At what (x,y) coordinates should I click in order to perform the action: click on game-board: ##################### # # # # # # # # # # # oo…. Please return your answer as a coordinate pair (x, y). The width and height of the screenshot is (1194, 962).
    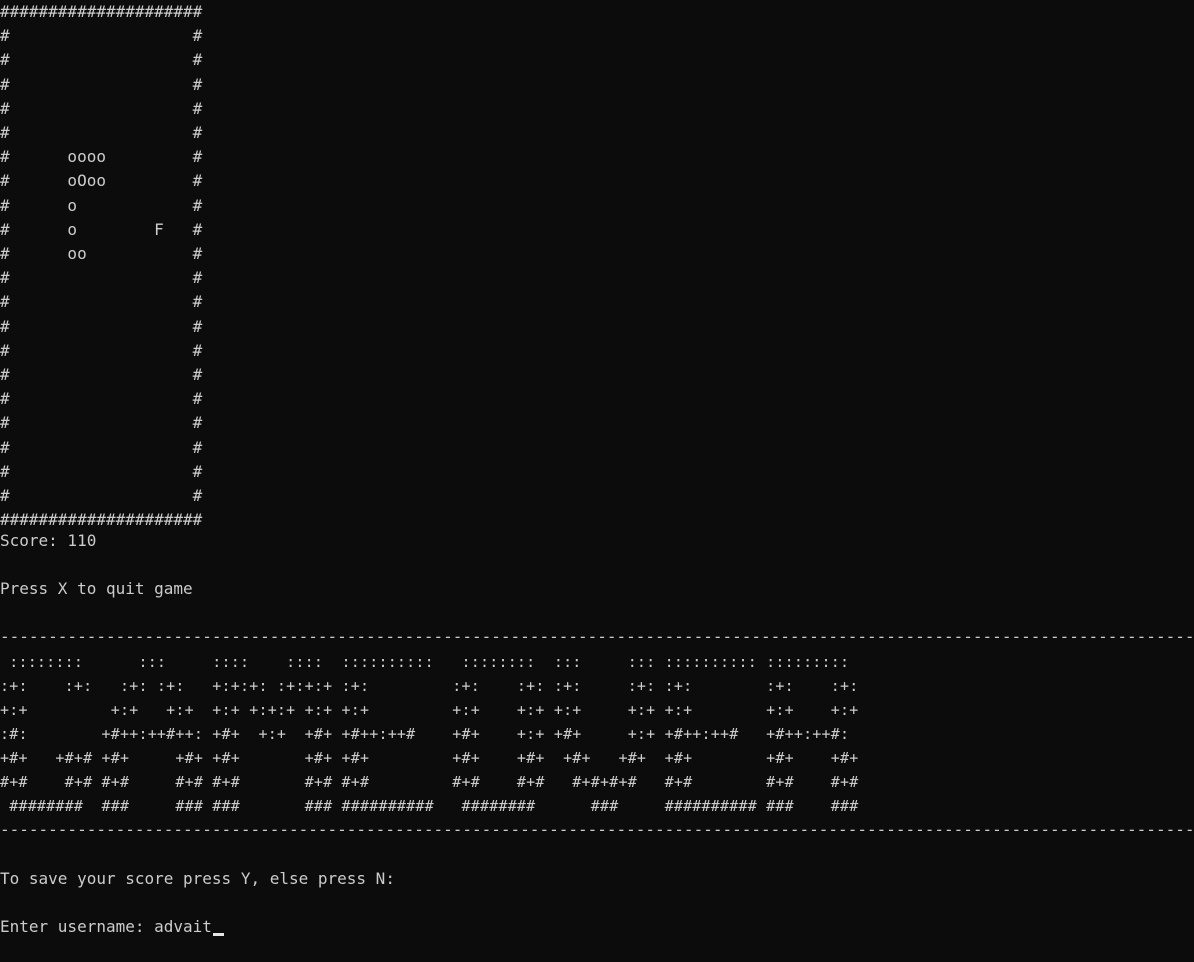
    Looking at the image, I should click on (101, 266).